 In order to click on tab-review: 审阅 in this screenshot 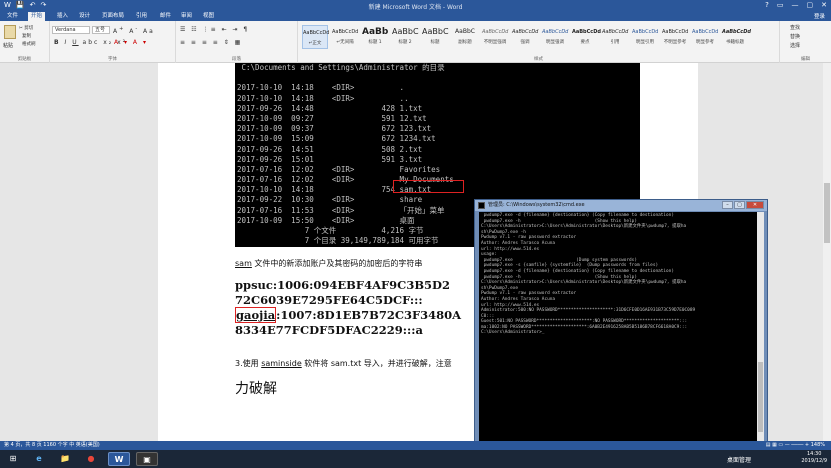, I will do `click(186, 16)`.